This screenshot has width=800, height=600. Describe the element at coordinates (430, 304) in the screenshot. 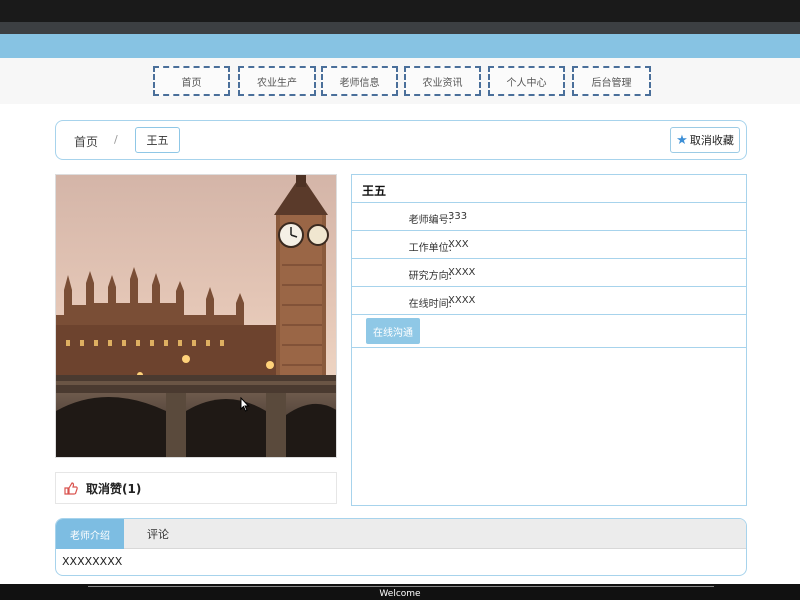

I see `info-label: 在线时间:` at that location.